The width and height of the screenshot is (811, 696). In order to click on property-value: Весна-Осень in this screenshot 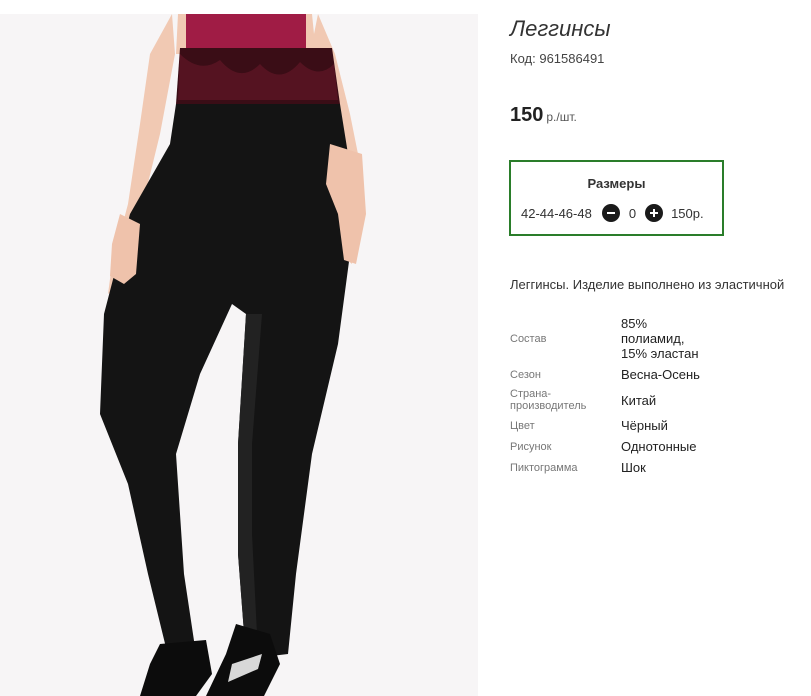, I will do `click(660, 374)`.